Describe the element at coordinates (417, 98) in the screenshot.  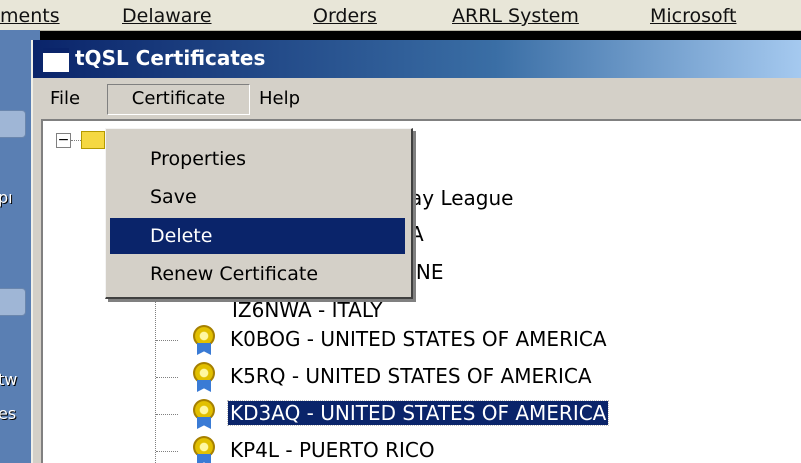
I see `menu-bar: File Certificate Help` at that location.